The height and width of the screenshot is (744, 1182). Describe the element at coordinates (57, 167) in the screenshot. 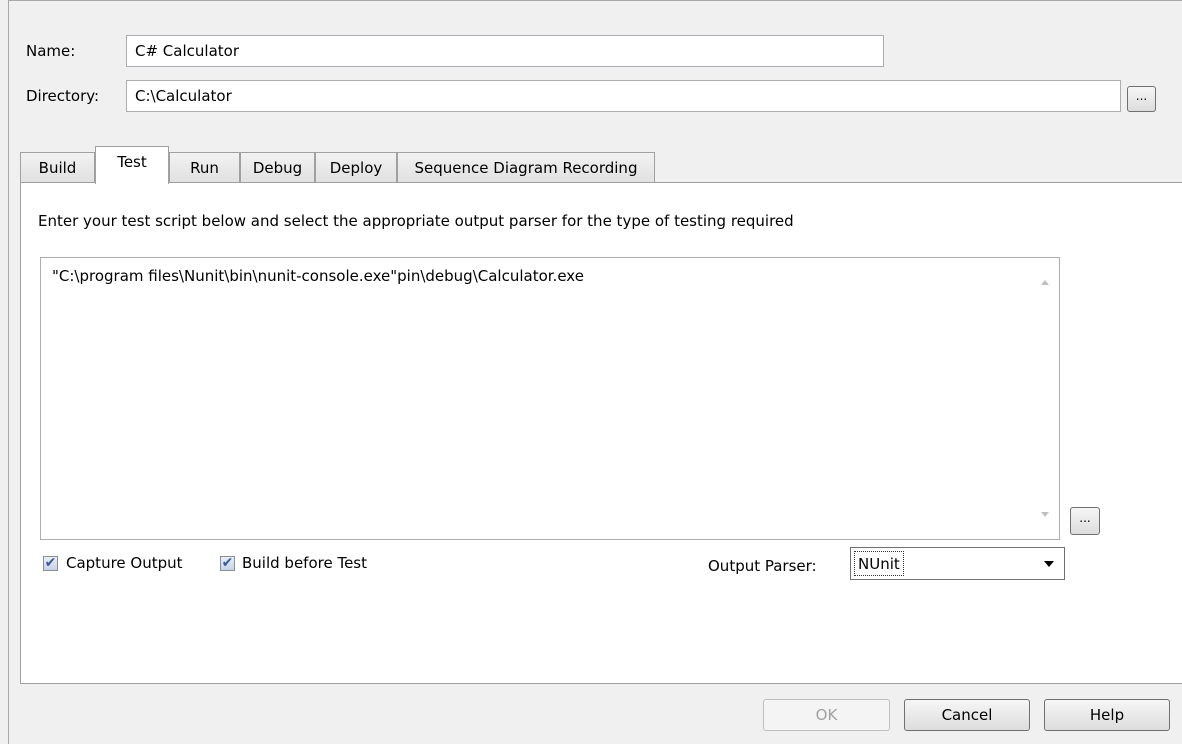

I see `tab-build: Build` at that location.